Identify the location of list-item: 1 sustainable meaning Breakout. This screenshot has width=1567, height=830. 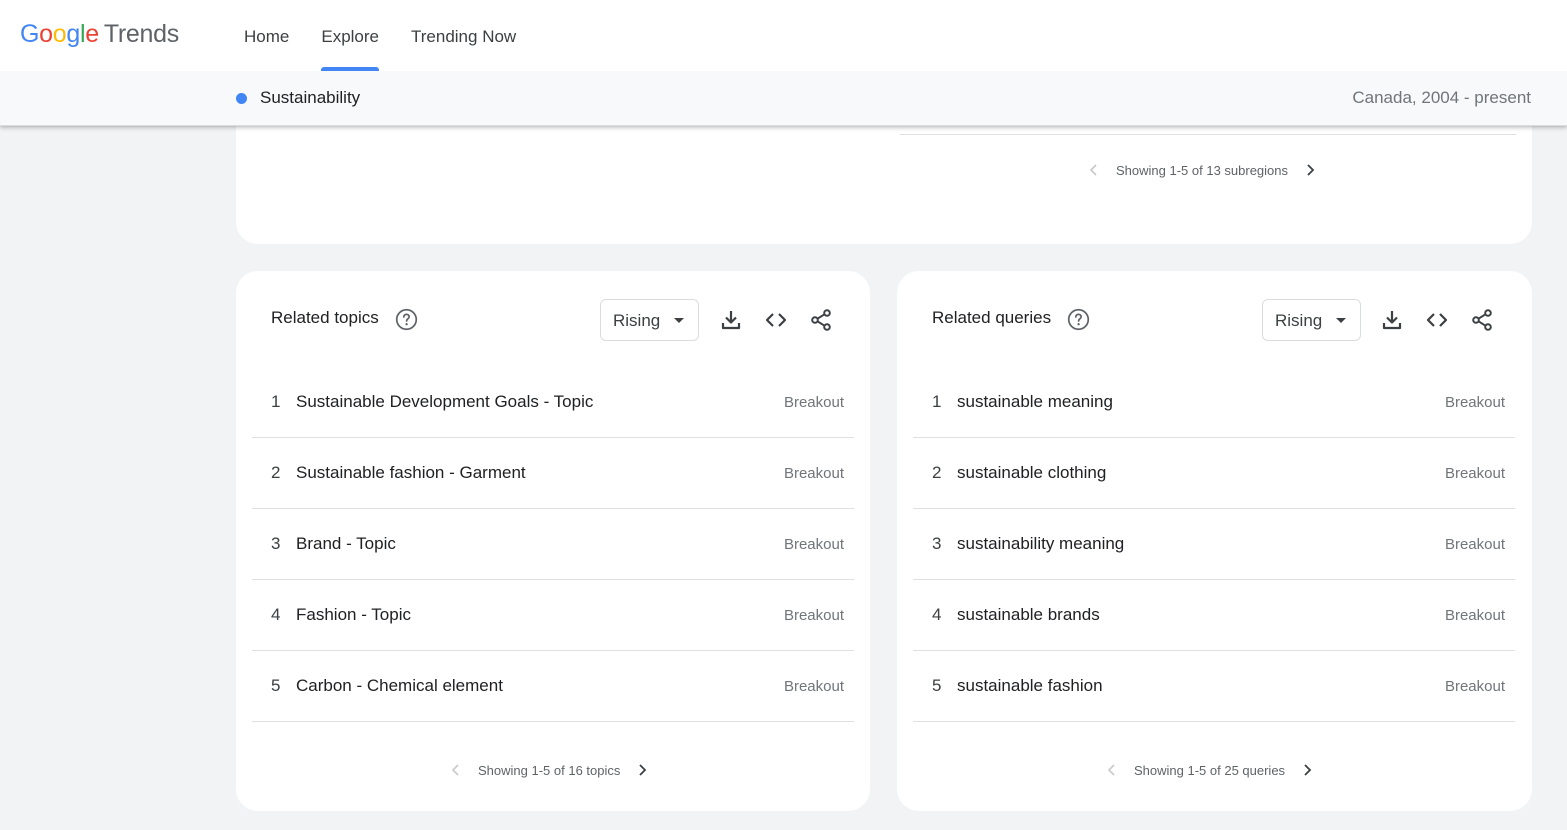
(1214, 402).